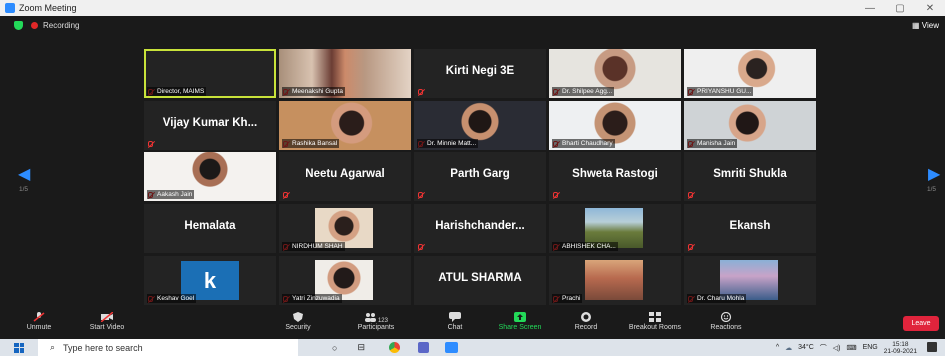 The width and height of the screenshot is (945, 356). What do you see at coordinates (210, 280) in the screenshot?
I see `participant-tile: k Keshav Goel` at bounding box center [210, 280].